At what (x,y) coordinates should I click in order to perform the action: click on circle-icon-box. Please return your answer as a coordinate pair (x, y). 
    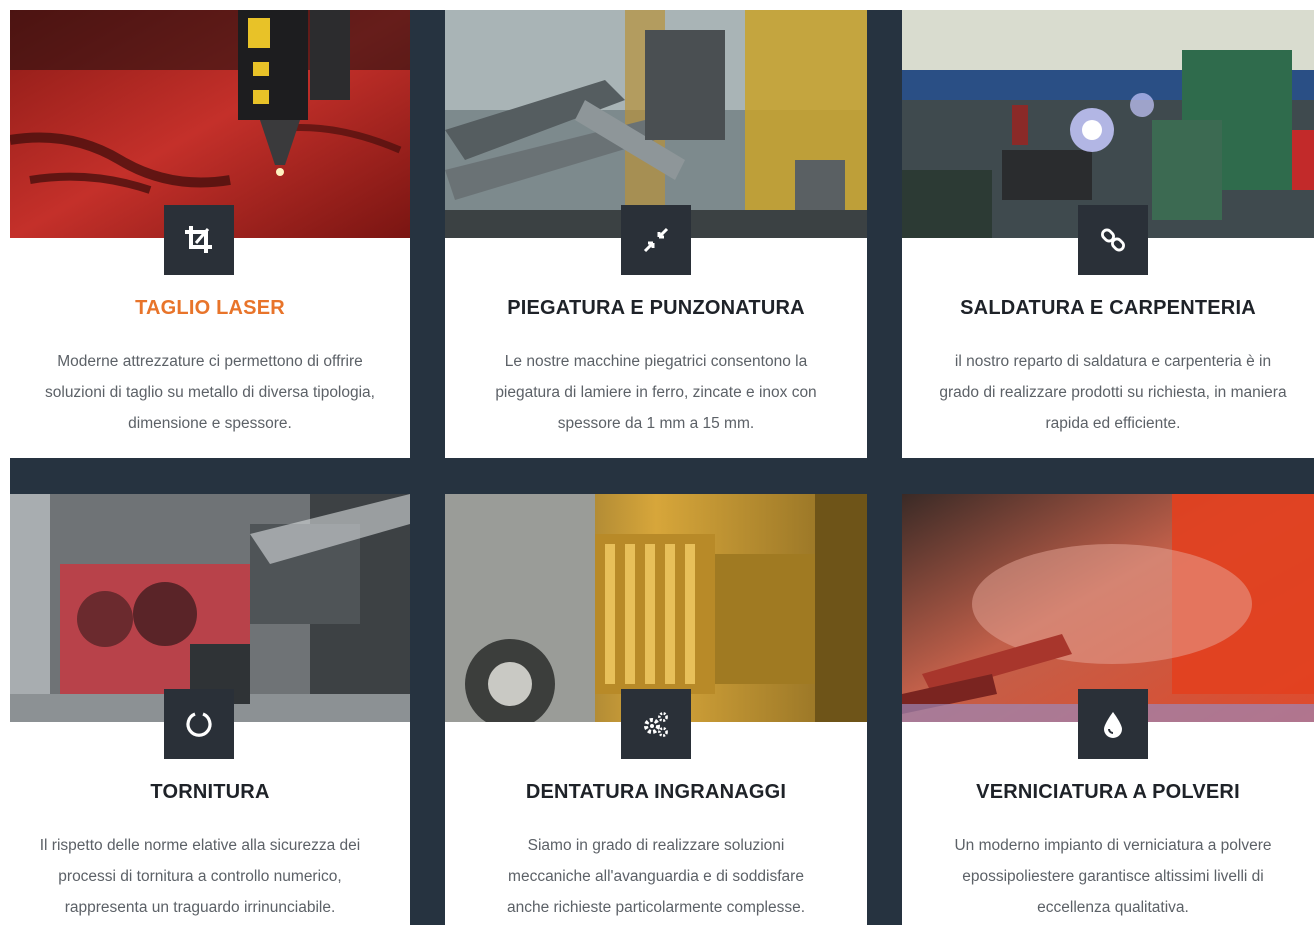
    Looking at the image, I should click on (199, 724).